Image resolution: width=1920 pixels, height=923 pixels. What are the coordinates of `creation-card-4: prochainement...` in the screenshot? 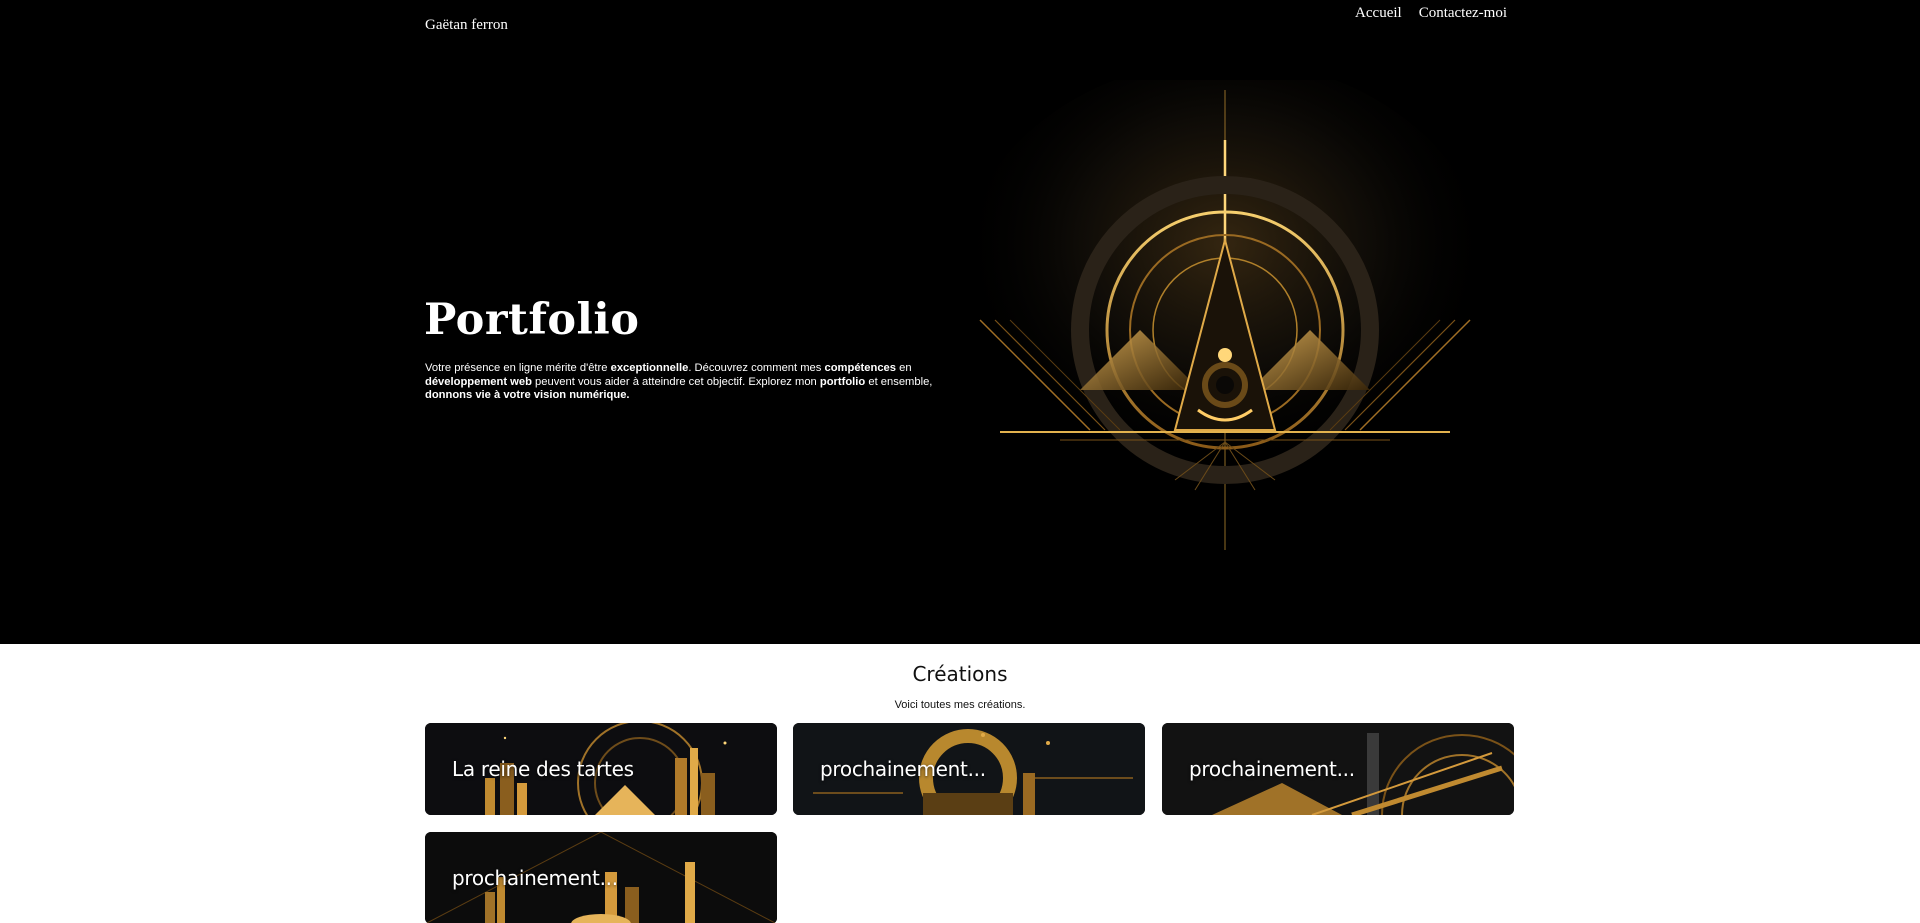 It's located at (601, 877).